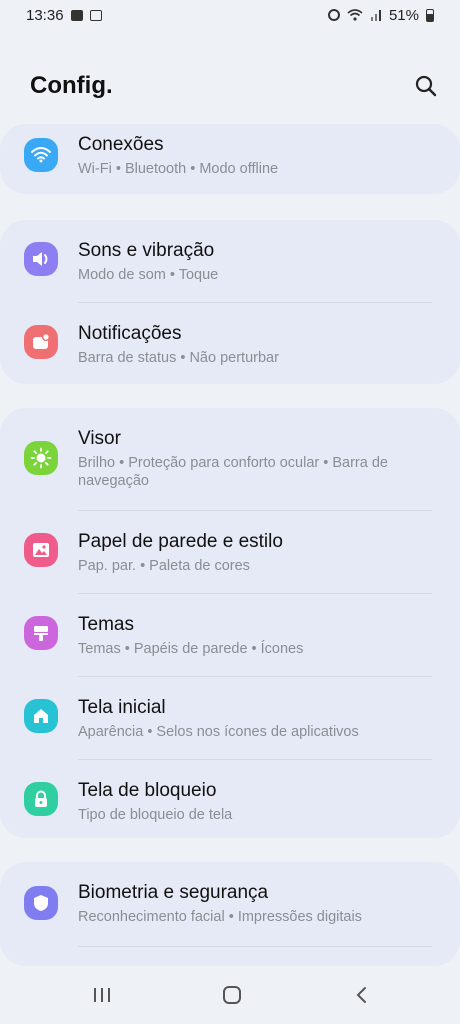 The height and width of the screenshot is (1024, 460). Describe the element at coordinates (230, 635) in the screenshot. I see `settings-item-temas: Temas Temas • Papéis de parede • Ícones` at that location.